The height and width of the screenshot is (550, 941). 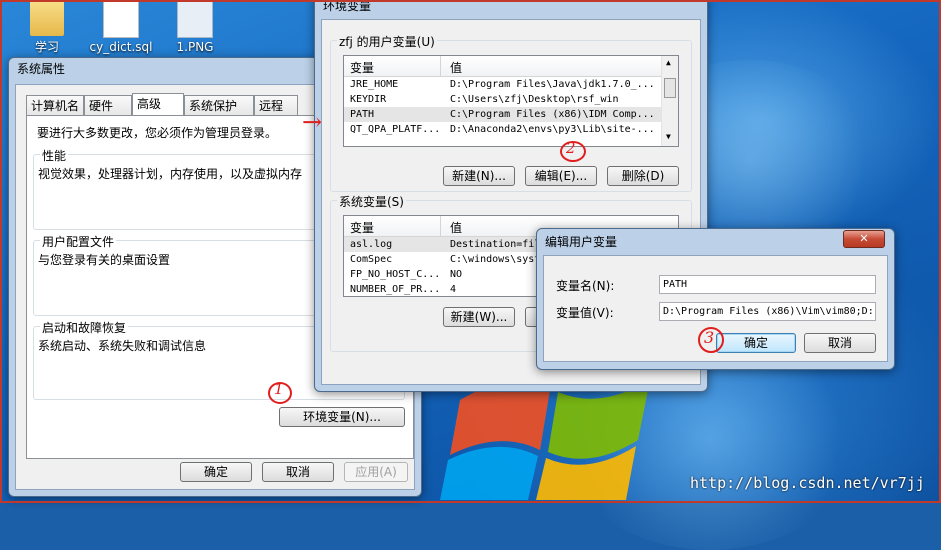 I want to click on image-file-icon, so click(x=195, y=19).